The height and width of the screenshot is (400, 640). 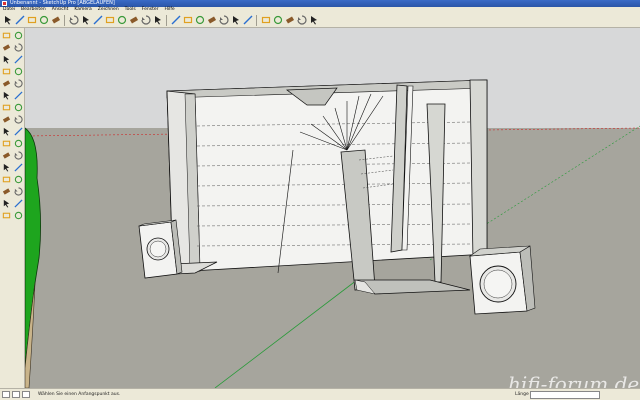 What do you see at coordinates (502, 280) in the screenshot?
I see `right-speaker-box` at bounding box center [502, 280].